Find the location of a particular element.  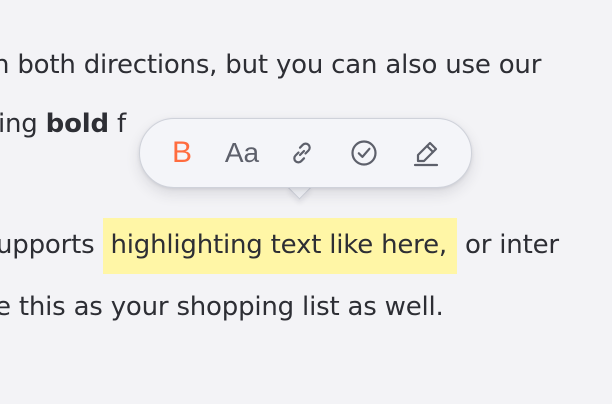

font-size-label: Aa is located at coordinates (242, 152).